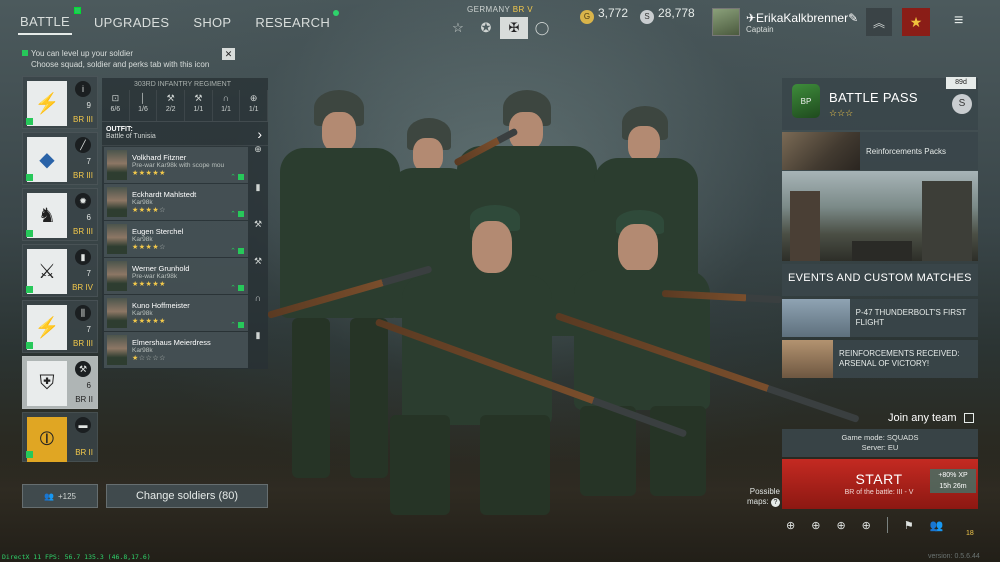  Describe the element at coordinates (212, 22) in the screenshot. I see `tab-shop: SHOP` at that location.